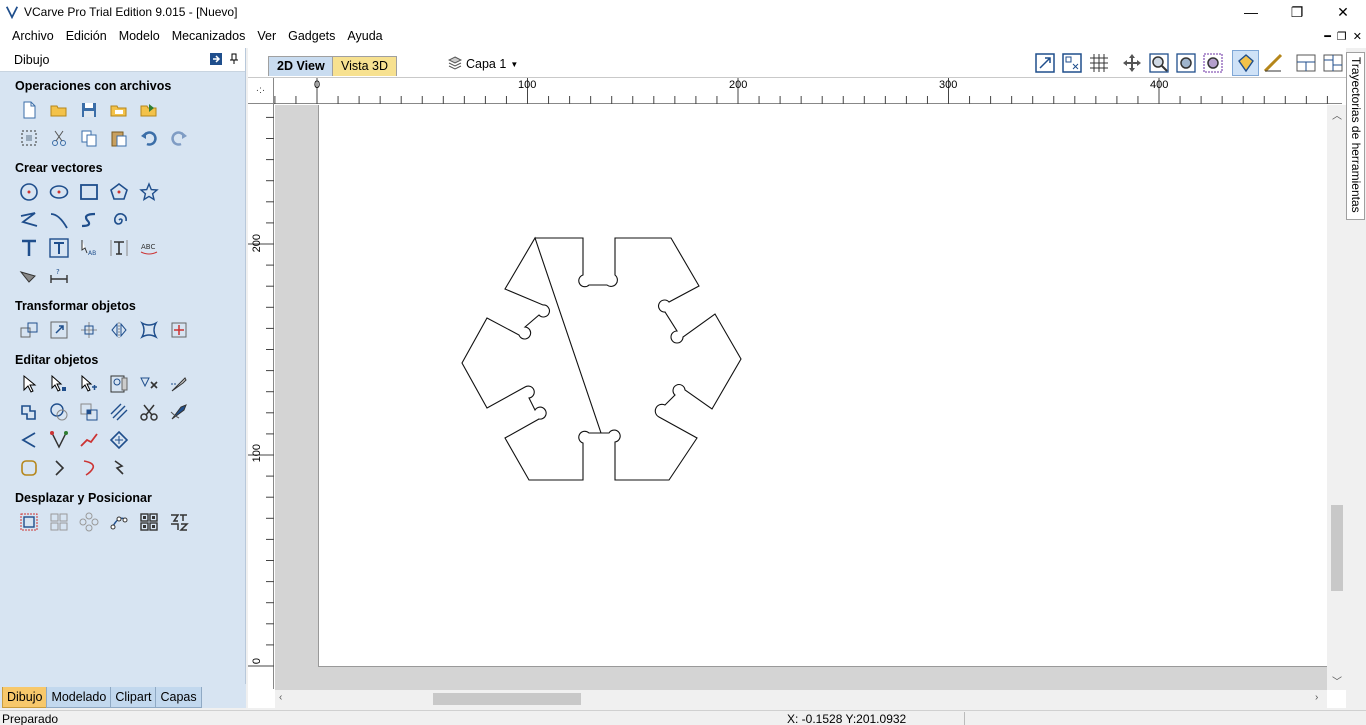 The width and height of the screenshot is (1366, 725). Describe the element at coordinates (119, 110) in the screenshot. I see `open-folder-icon` at that location.